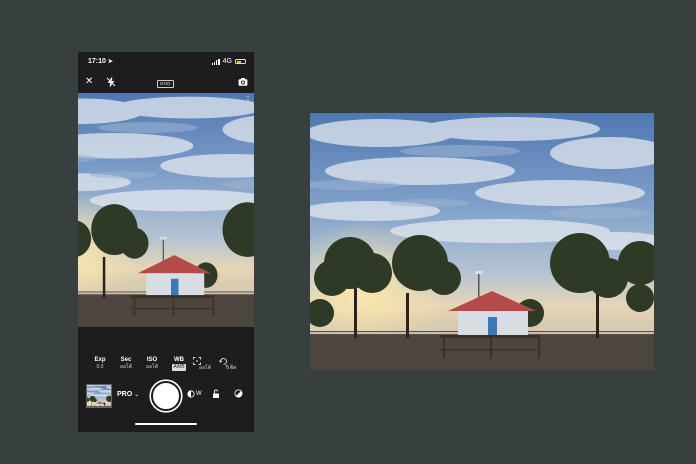 Image resolution: width=696 pixels, height=464 pixels. Describe the element at coordinates (240, 61) in the screenshot. I see `battery-icon` at that location.